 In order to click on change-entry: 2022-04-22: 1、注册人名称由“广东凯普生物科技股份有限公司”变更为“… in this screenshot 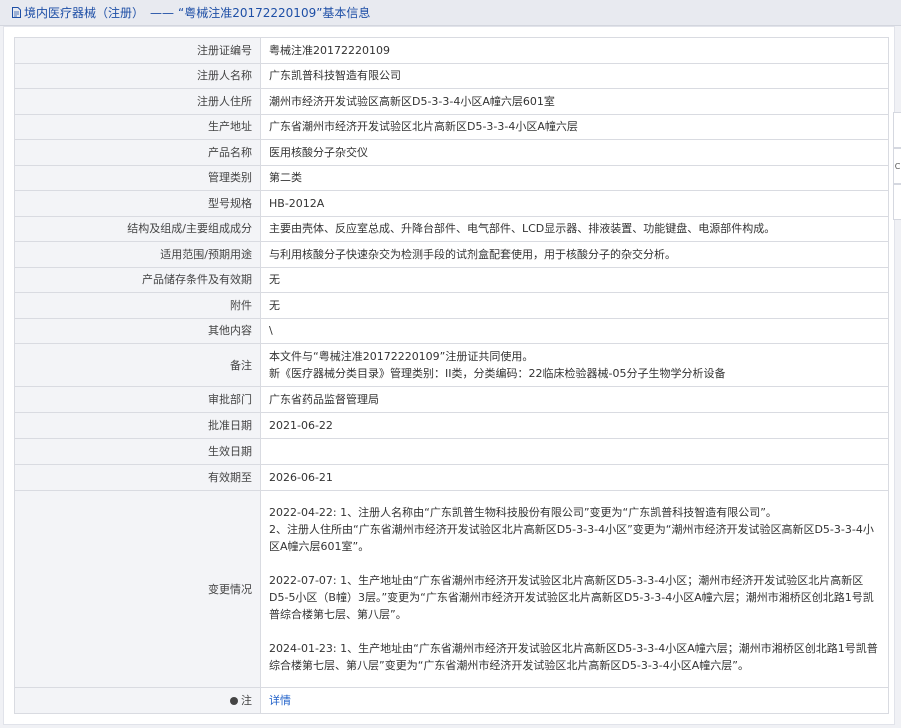, I will do `click(571, 529)`.